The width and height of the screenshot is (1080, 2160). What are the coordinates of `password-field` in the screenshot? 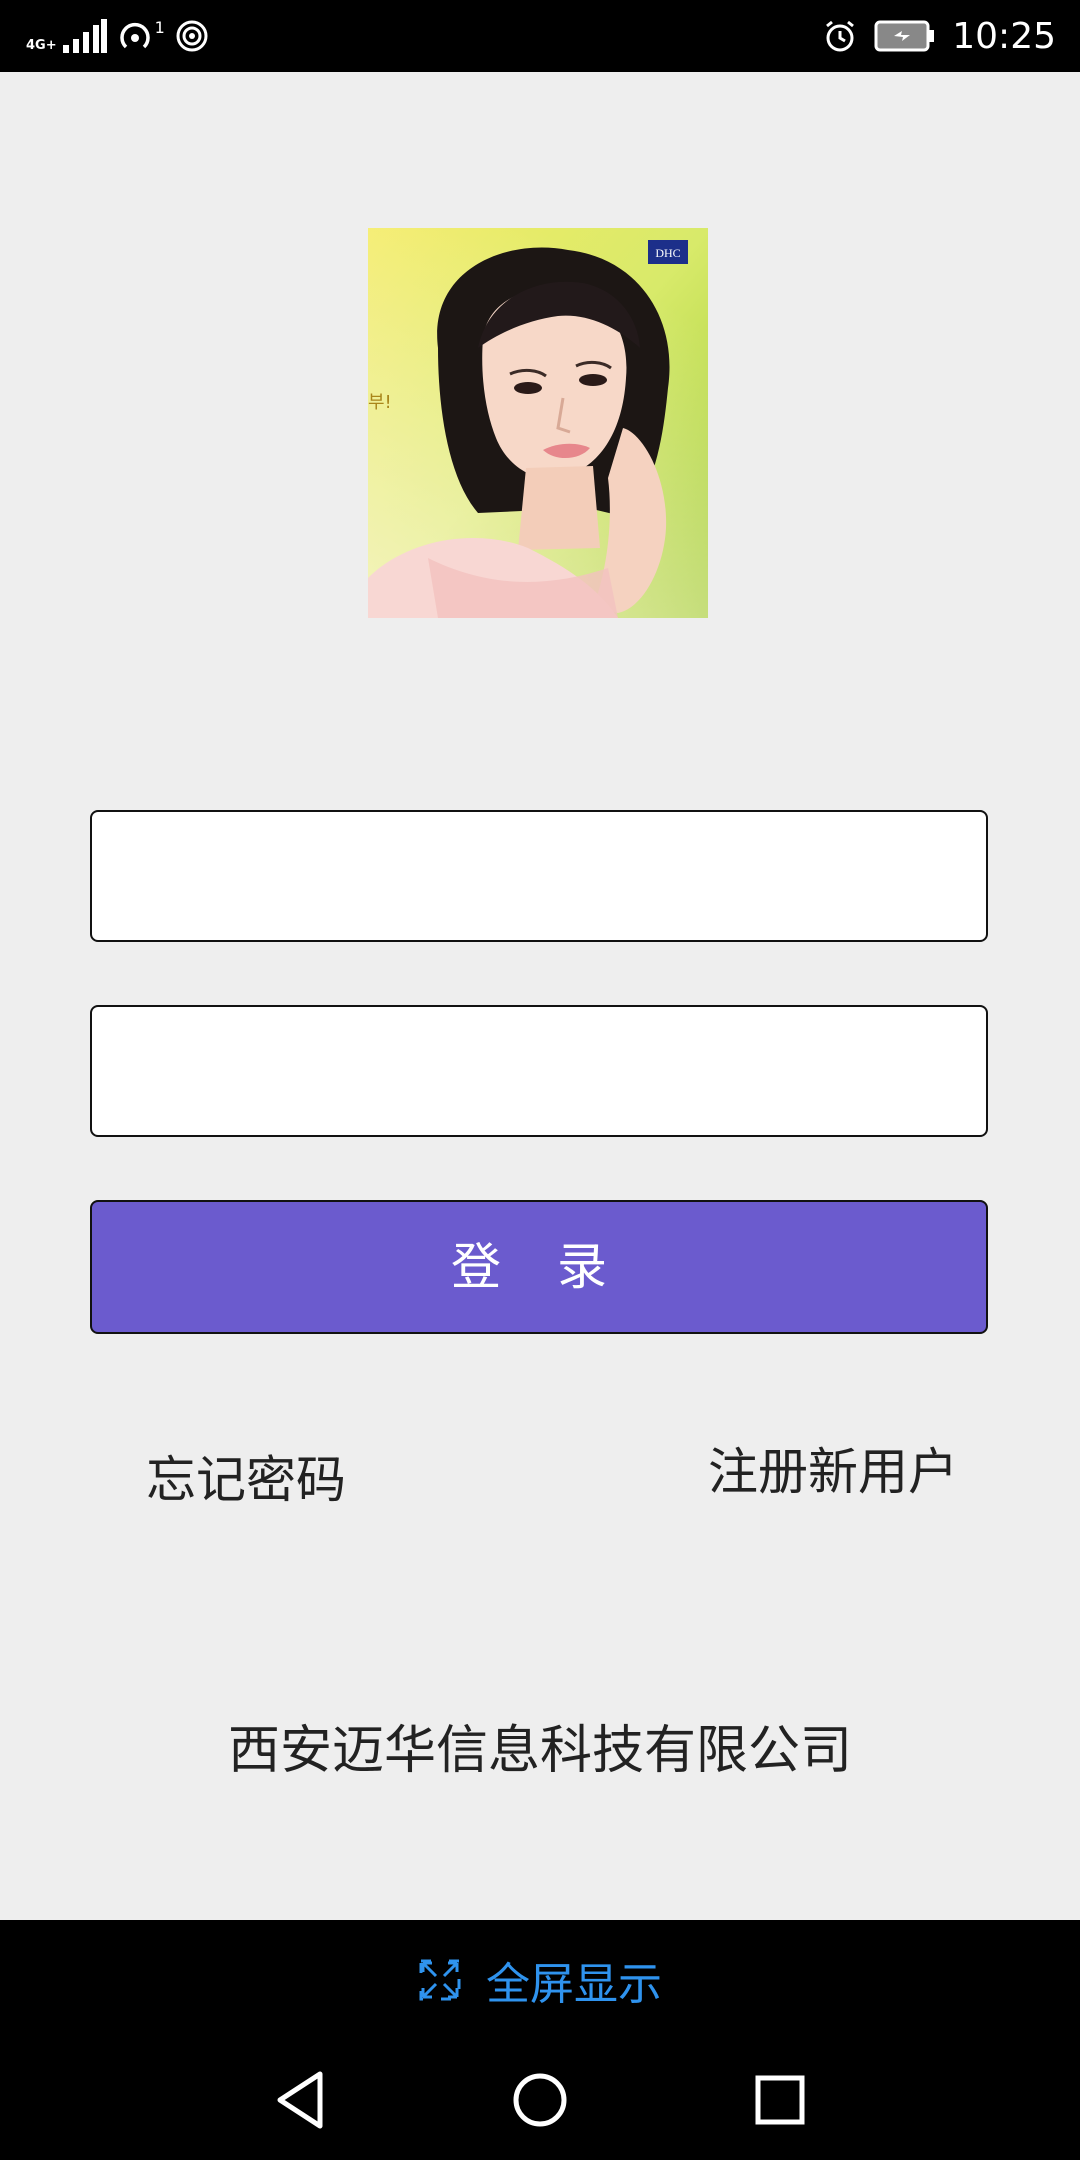 It's located at (539, 1071).